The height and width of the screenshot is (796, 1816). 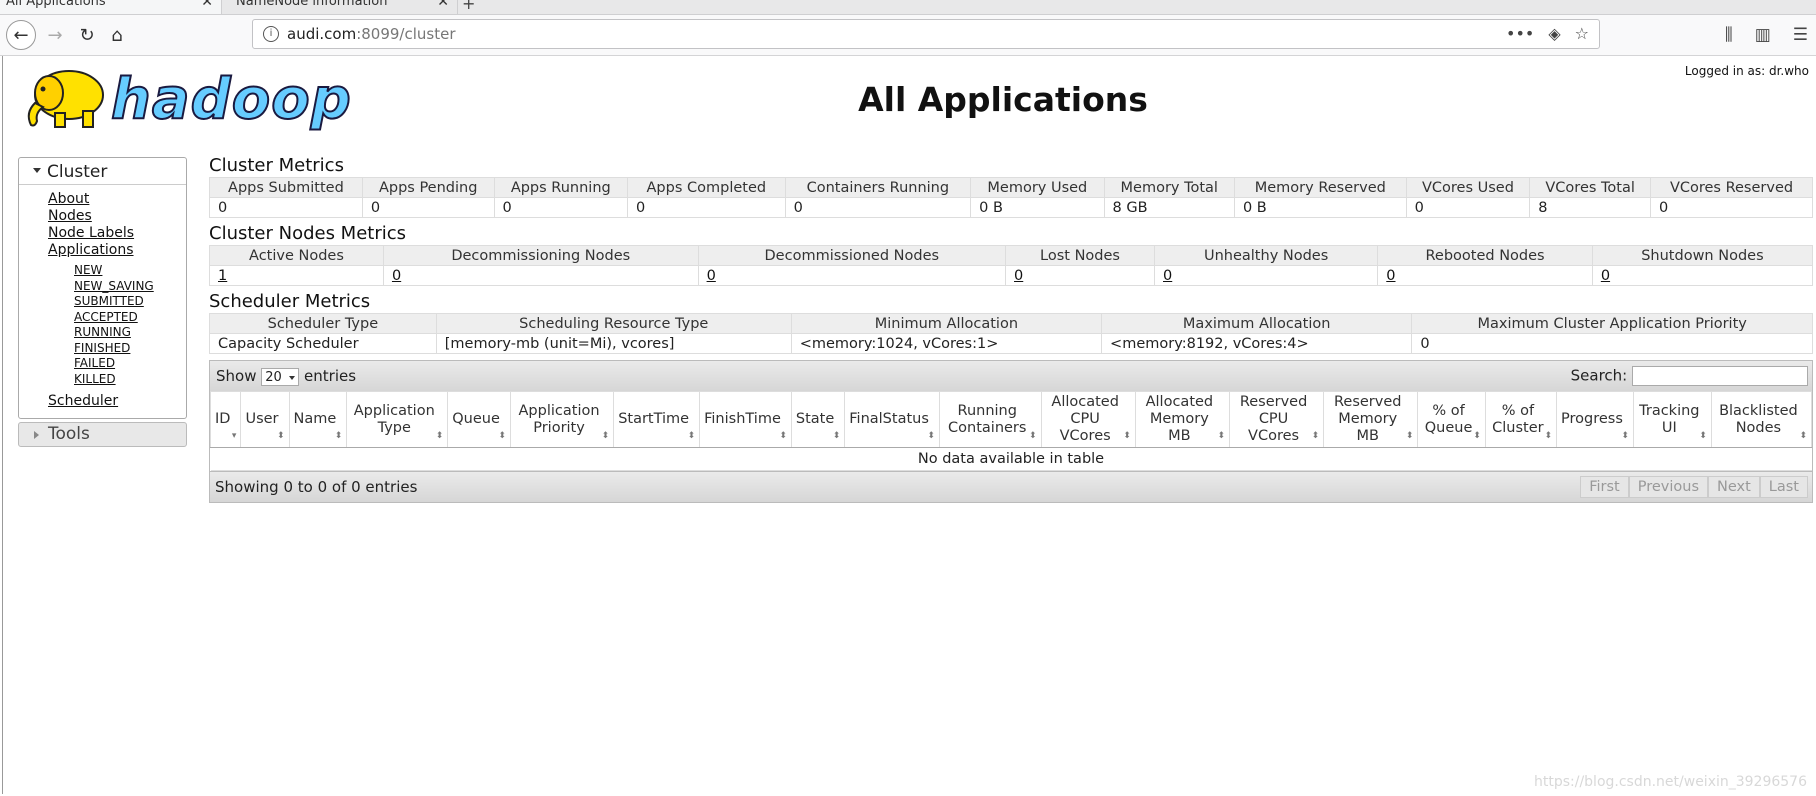 I want to click on column-header-application-type: Application Type ⬍, so click(x=397, y=419).